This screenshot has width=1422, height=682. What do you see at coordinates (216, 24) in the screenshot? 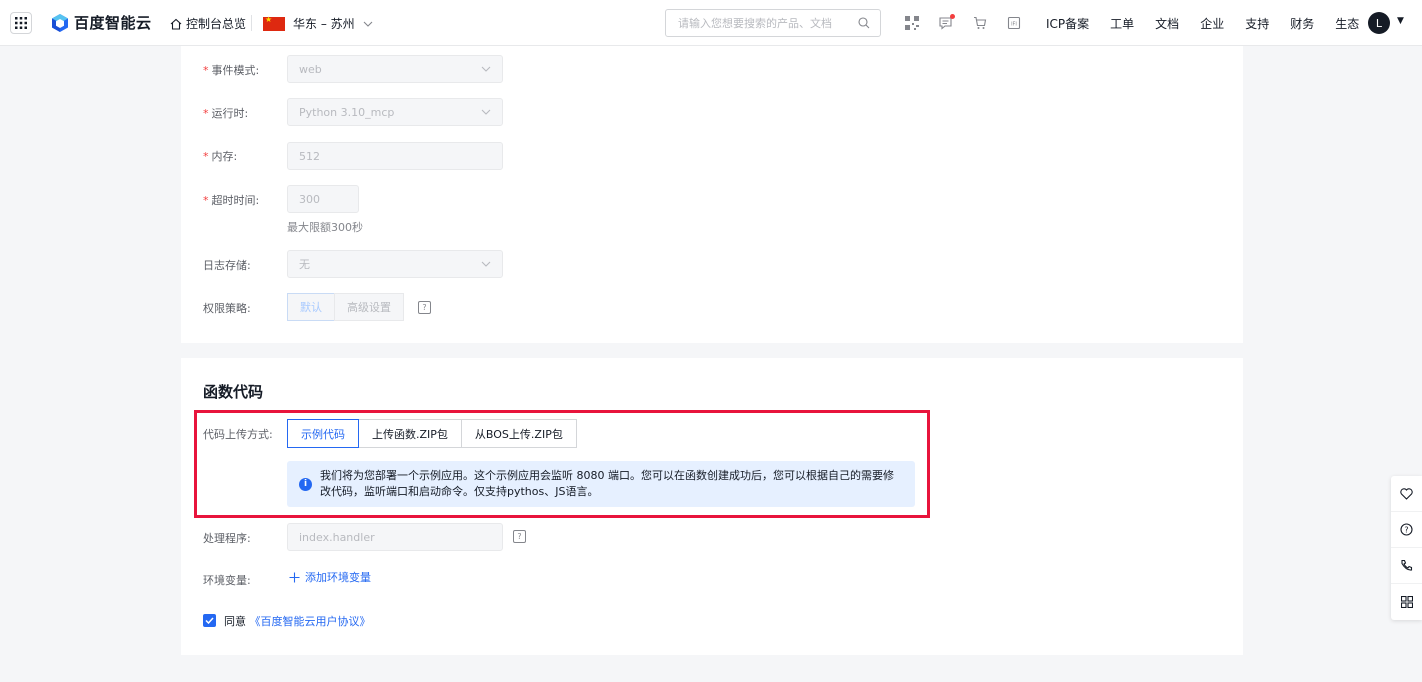
I see `console-overview-label: 控制台总览` at bounding box center [216, 24].